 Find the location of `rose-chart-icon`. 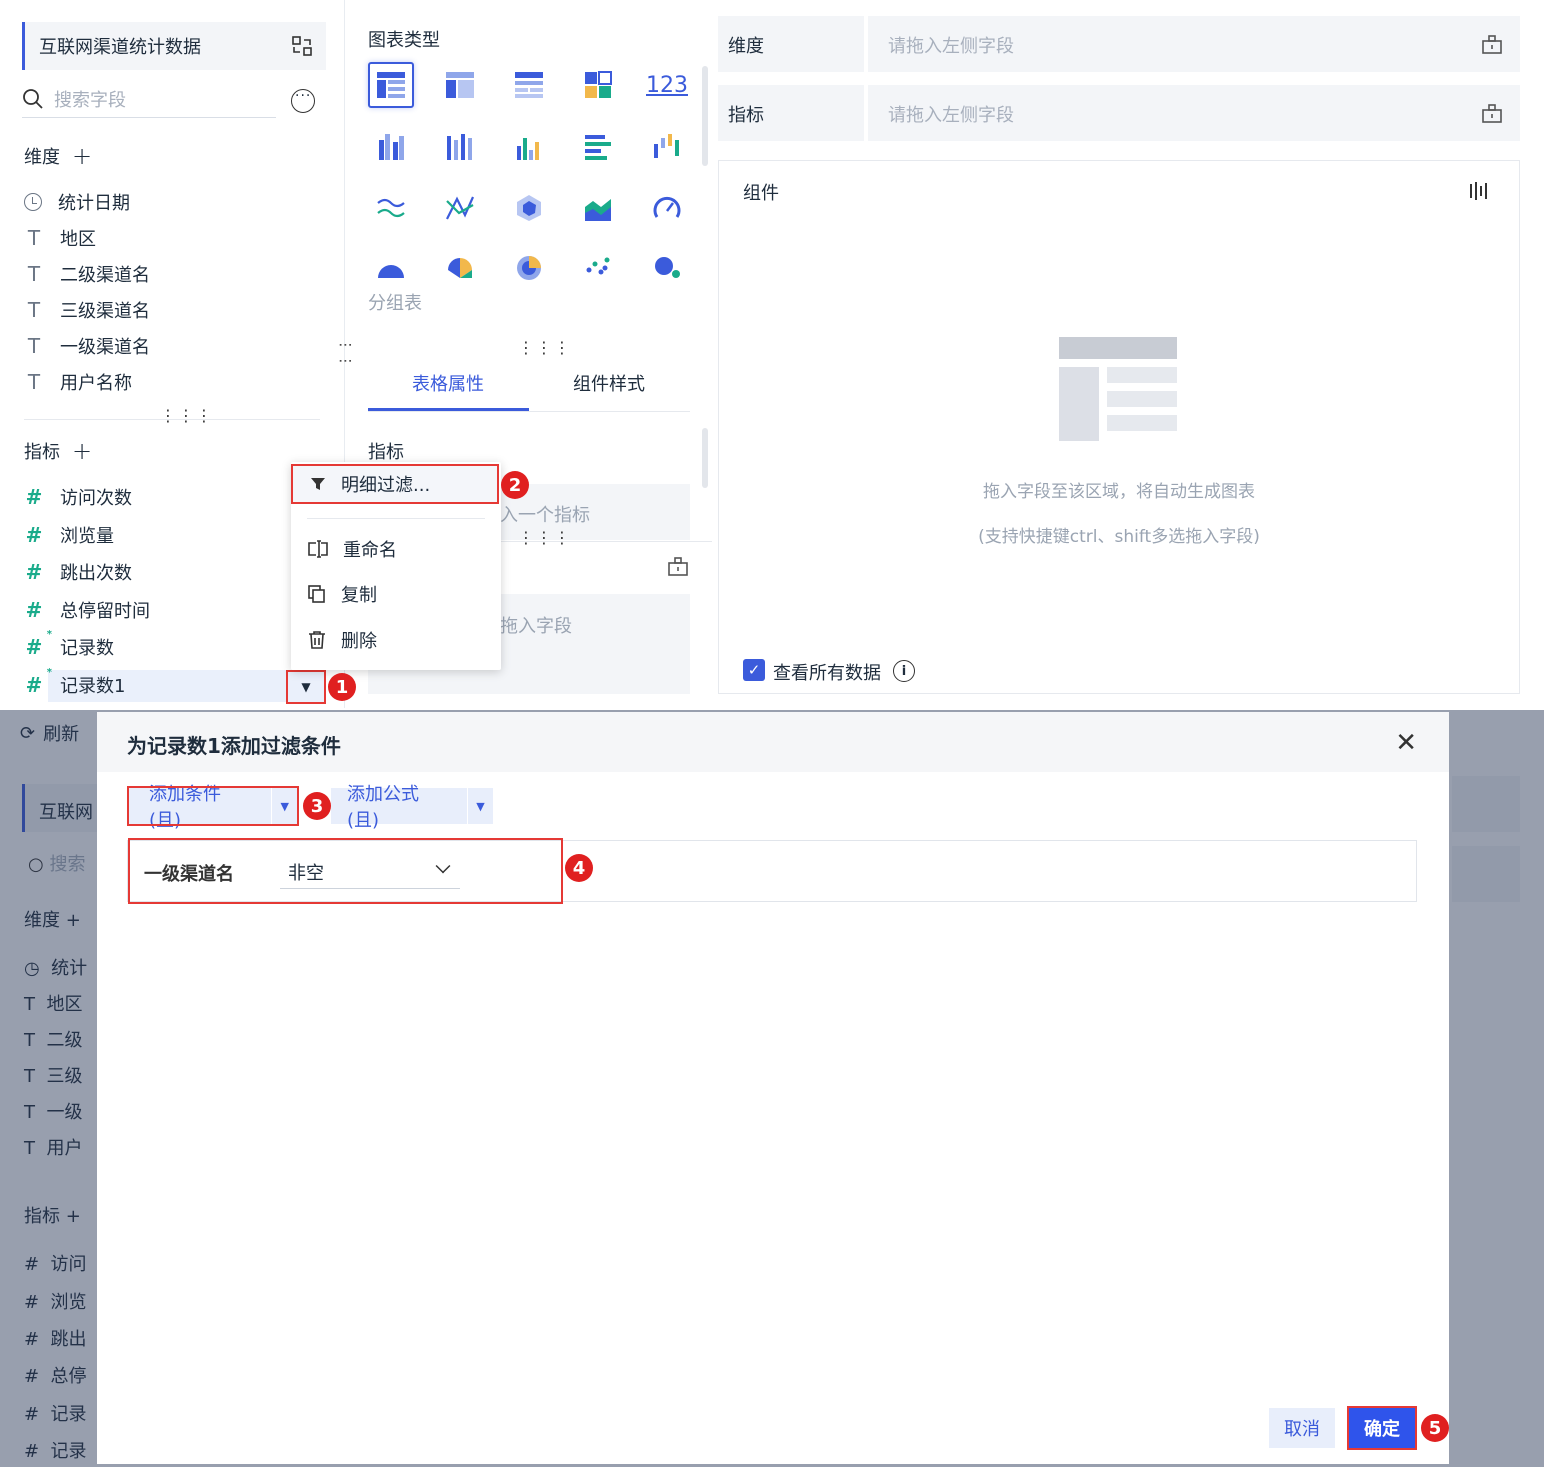

rose-chart-icon is located at coordinates (460, 265).